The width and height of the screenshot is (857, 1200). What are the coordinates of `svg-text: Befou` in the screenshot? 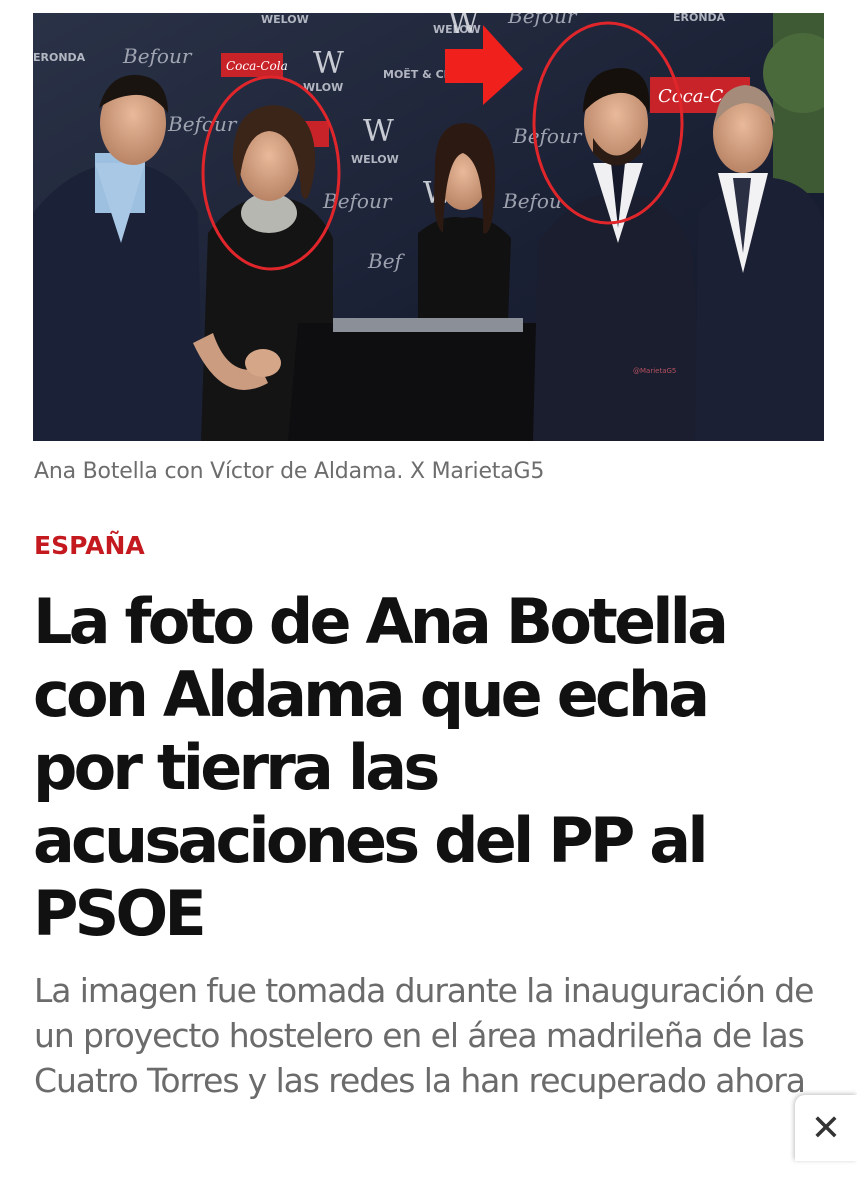 It's located at (532, 201).